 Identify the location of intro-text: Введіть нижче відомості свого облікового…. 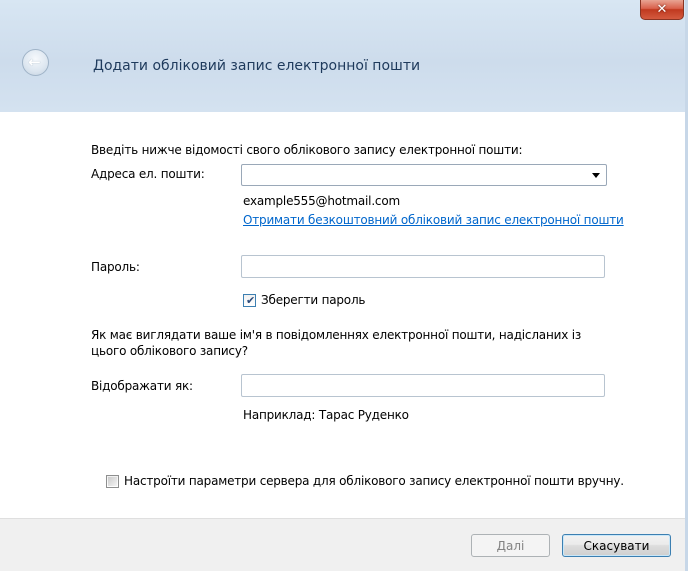
(307, 150).